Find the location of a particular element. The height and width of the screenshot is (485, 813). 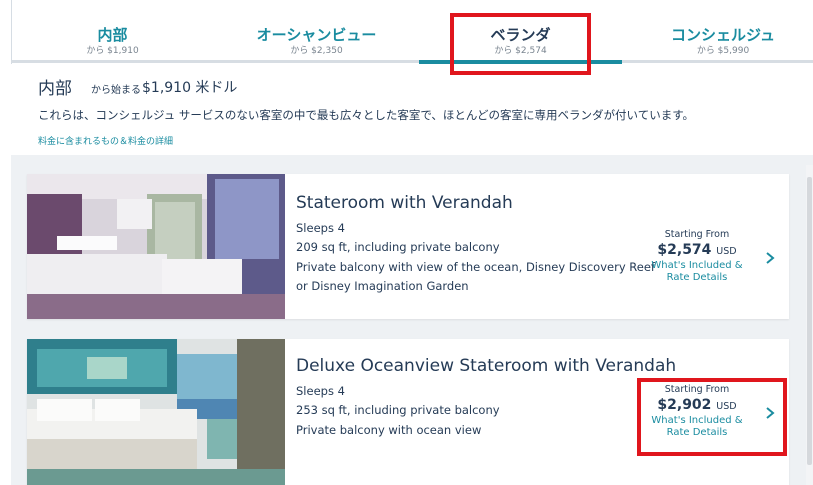

room-title: Stateroom with Verandah is located at coordinates (404, 203).